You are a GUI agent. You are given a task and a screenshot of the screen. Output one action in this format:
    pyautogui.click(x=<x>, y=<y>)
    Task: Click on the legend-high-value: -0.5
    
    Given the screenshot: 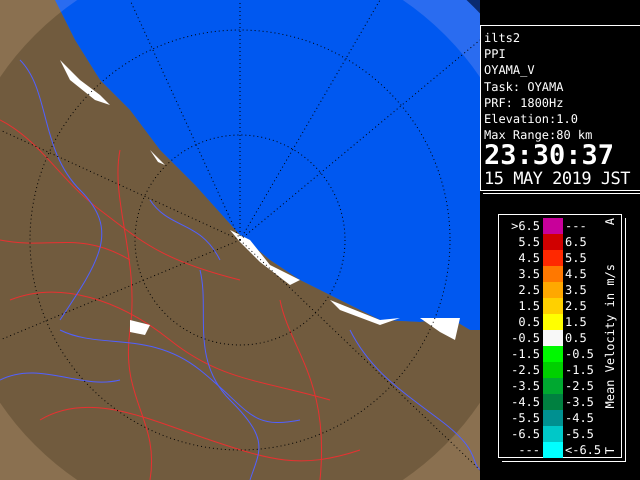 What is the action you would take?
    pyautogui.click(x=580, y=354)
    